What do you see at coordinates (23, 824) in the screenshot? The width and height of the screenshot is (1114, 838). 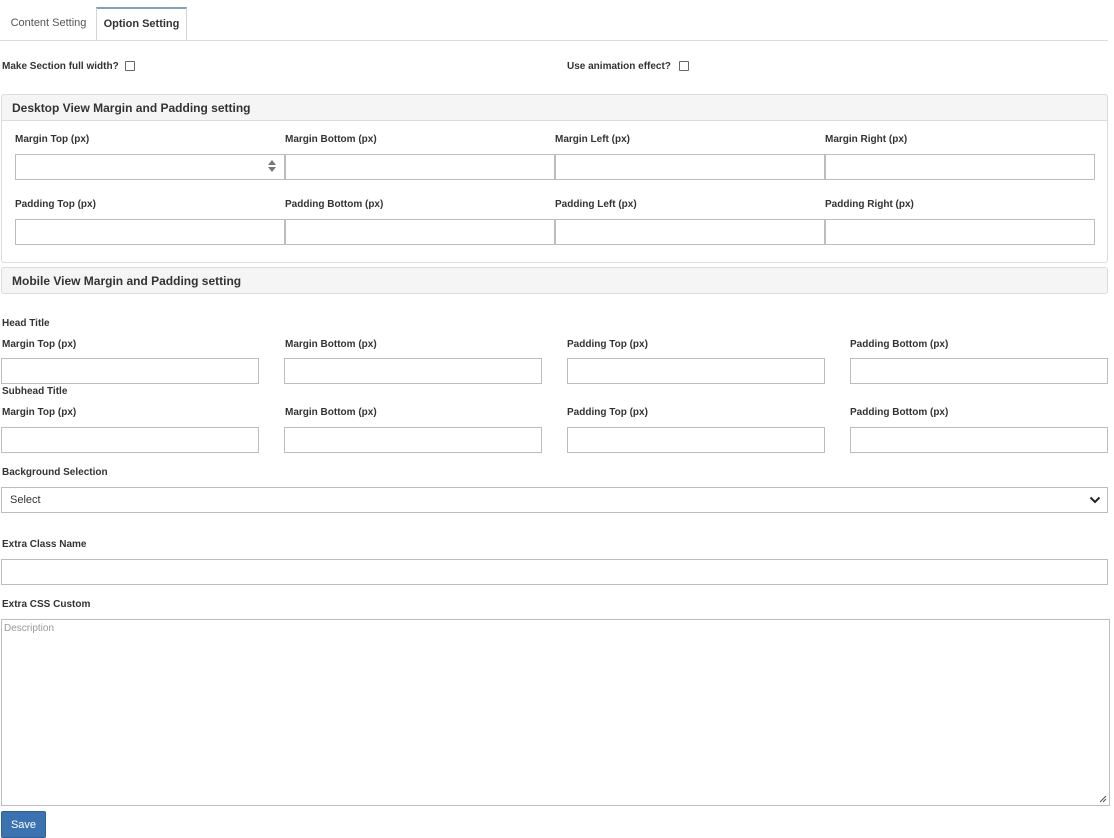 I see `save-button: Save` at bounding box center [23, 824].